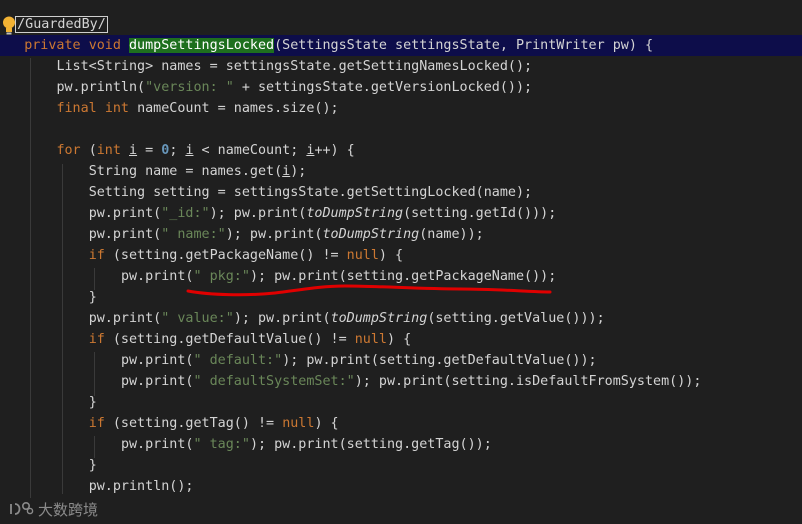  Describe the element at coordinates (516, 318) in the screenshot. I see `code-text: (setting.getValue()));` at that location.